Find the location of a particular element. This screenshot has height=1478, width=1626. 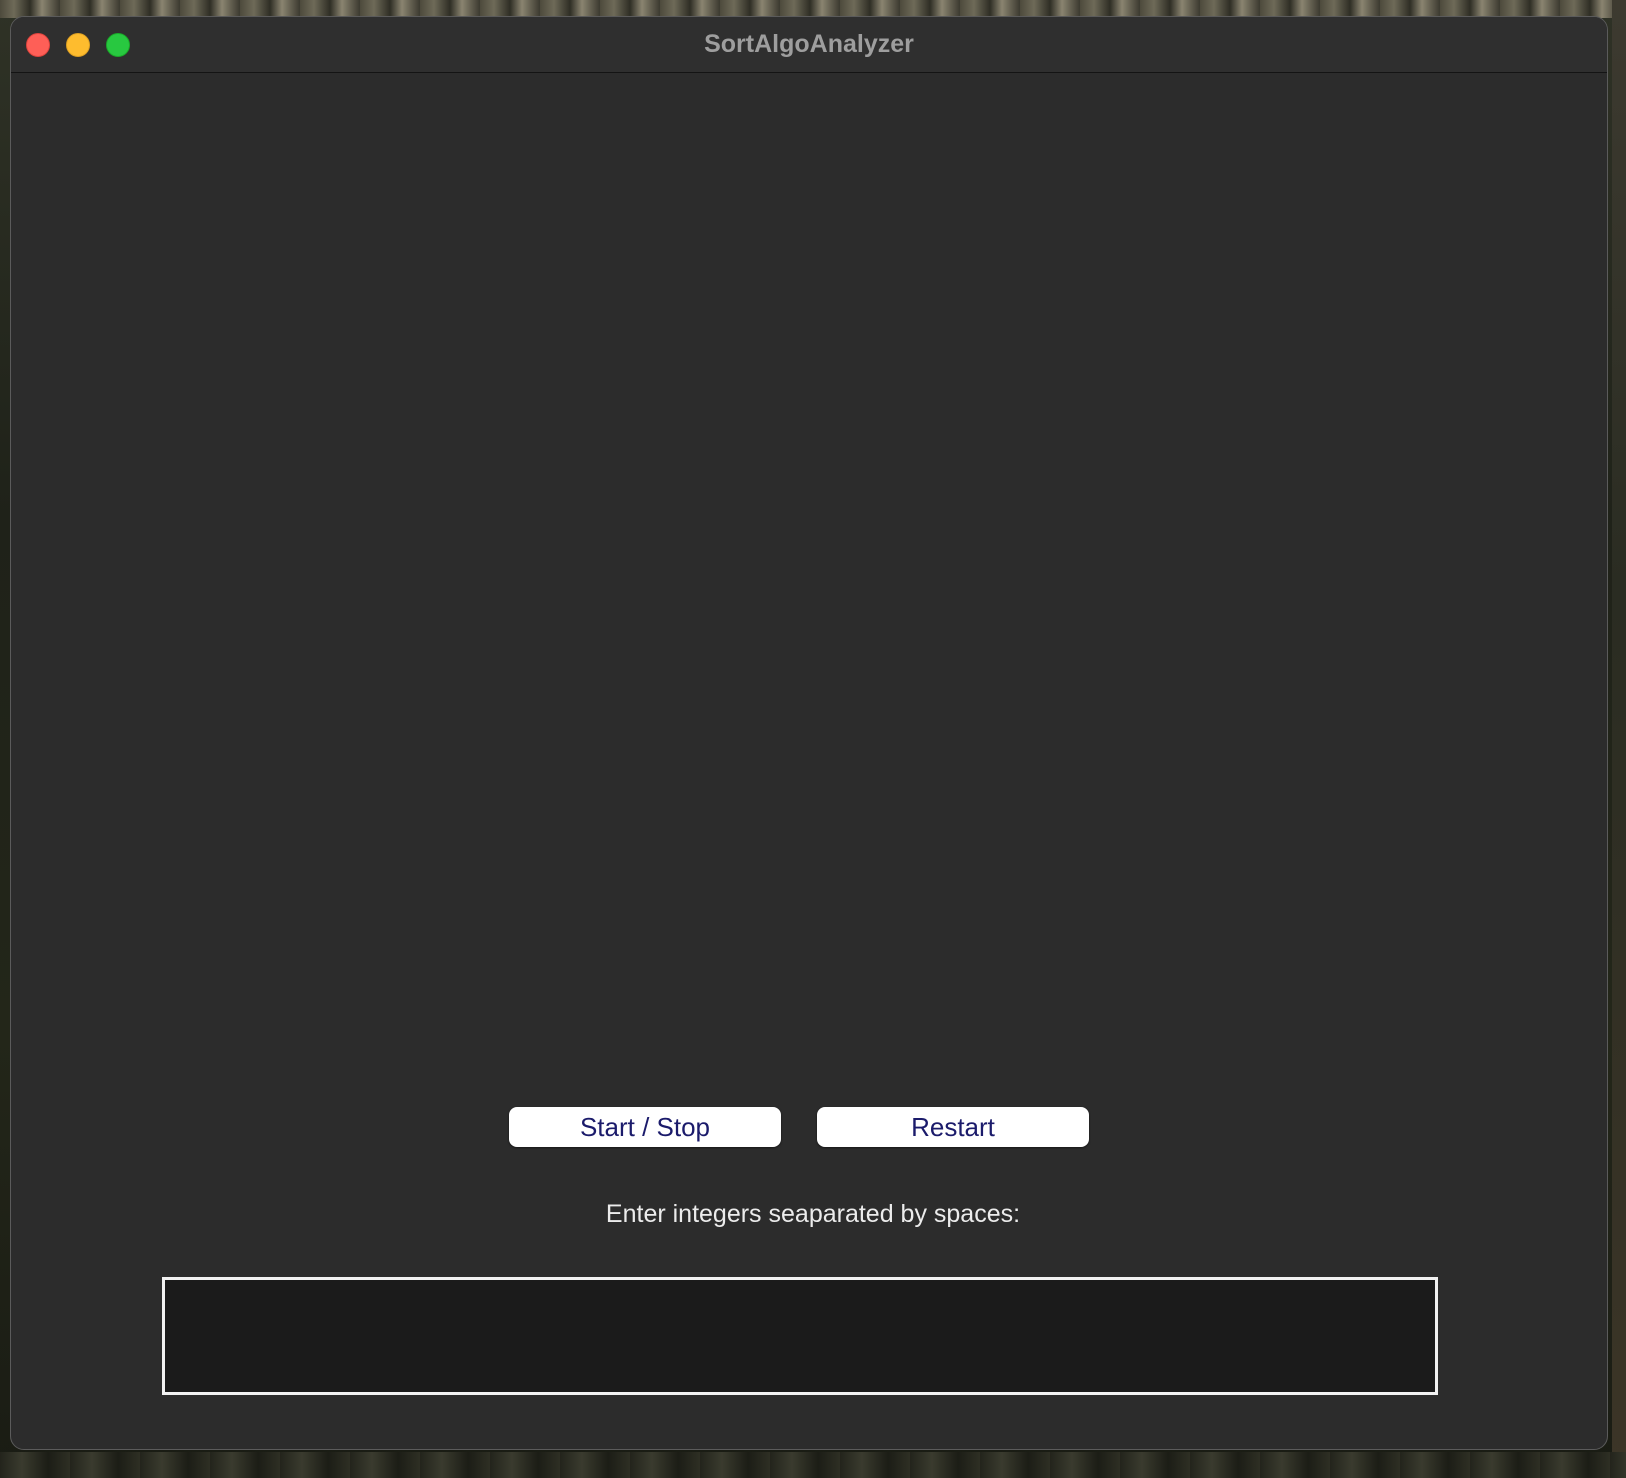

integers-prompt-label: Enter integers seaparated by spaces: is located at coordinates (813, 1214).